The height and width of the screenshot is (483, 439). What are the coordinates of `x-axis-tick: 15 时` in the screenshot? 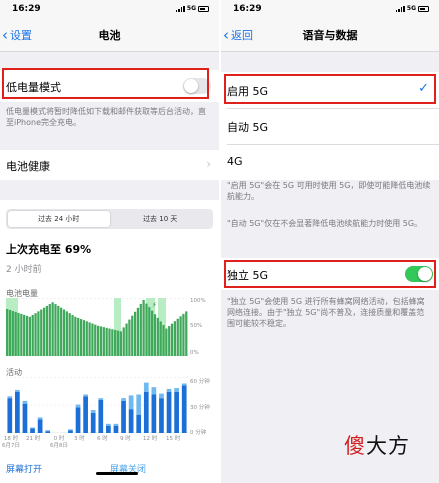 It's located at (173, 439).